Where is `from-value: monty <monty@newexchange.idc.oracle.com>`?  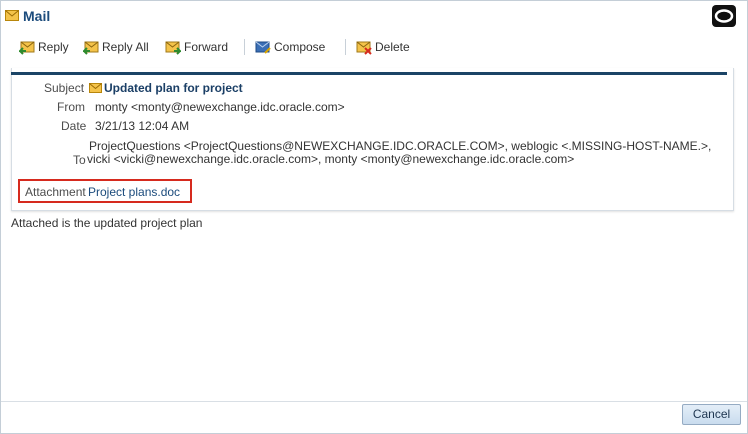 from-value: monty <monty@newexchange.idc.oracle.com> is located at coordinates (220, 107).